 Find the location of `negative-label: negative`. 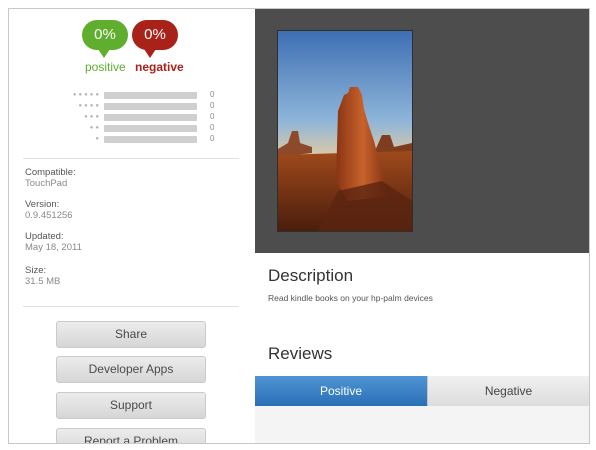

negative-label: negative is located at coordinates (159, 67).